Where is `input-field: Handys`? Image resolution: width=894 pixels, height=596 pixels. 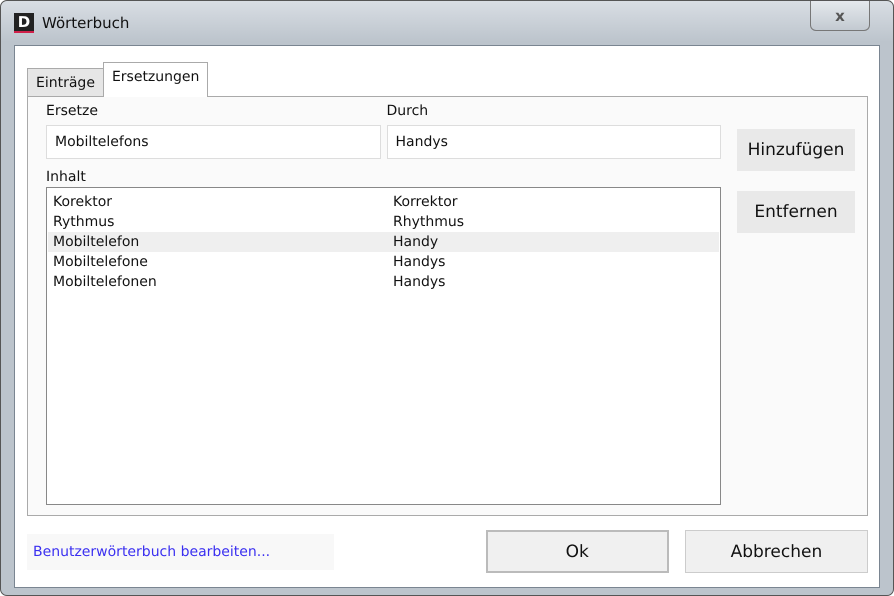 input-field: Handys is located at coordinates (553, 142).